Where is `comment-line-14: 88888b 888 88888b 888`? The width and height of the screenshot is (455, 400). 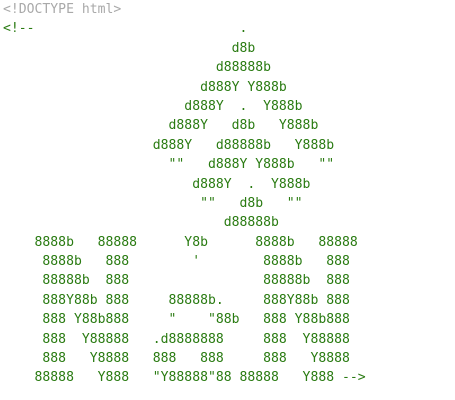 comment-line-14: 88888b 888 88888b 888 is located at coordinates (176, 281).